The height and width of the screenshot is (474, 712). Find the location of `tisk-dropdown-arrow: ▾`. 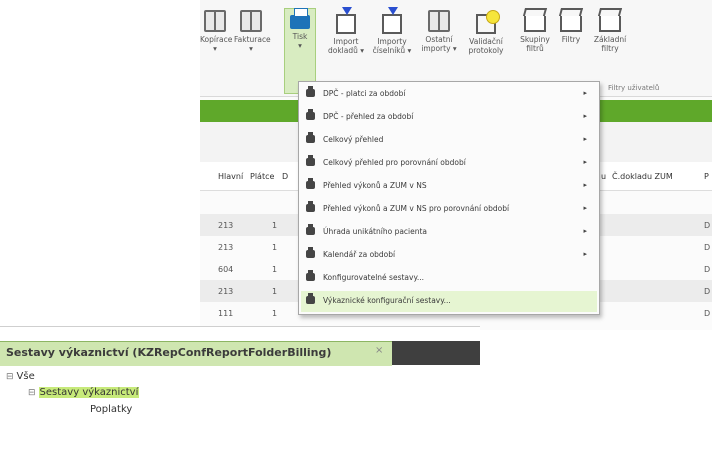

tisk-dropdown-arrow: ▾ is located at coordinates (300, 45).